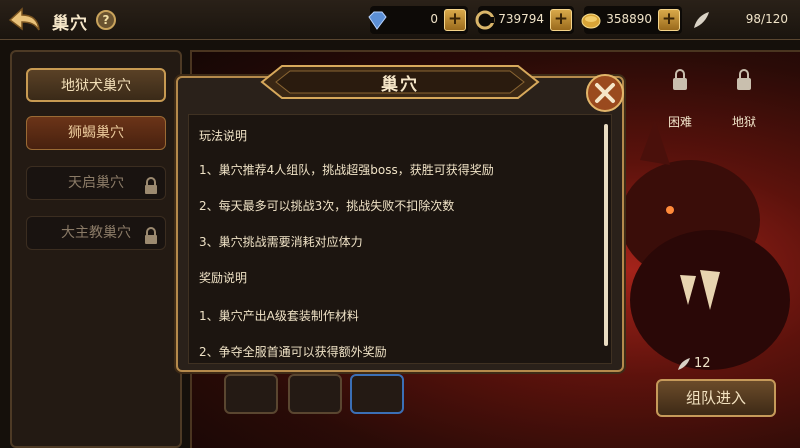 This screenshot has width=800, height=448. Describe the element at coordinates (293, 352) in the screenshot. I see `reward-rule-2: 2、争夺全服首通可以获得额外奖励` at that location.